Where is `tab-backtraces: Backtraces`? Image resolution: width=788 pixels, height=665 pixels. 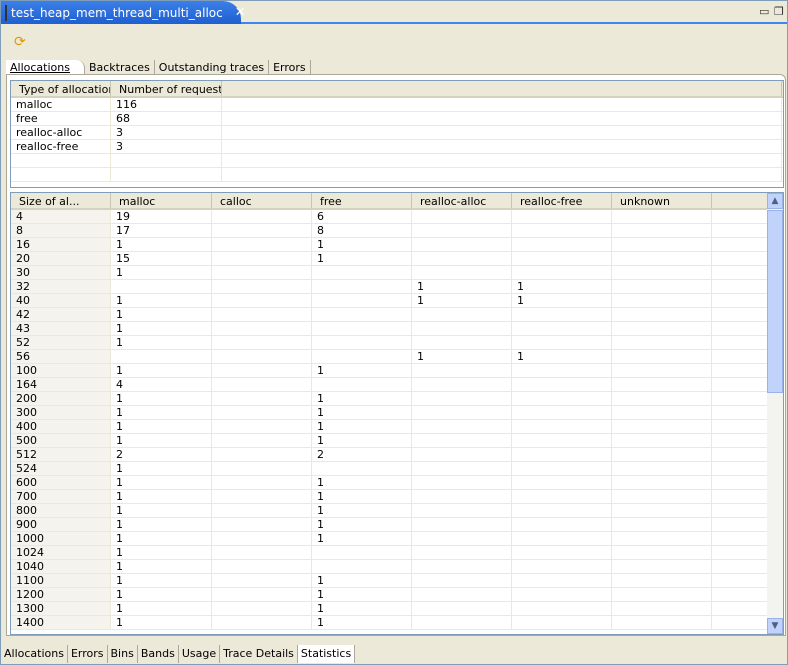
tab-backtraces: Backtraces is located at coordinates (120, 67).